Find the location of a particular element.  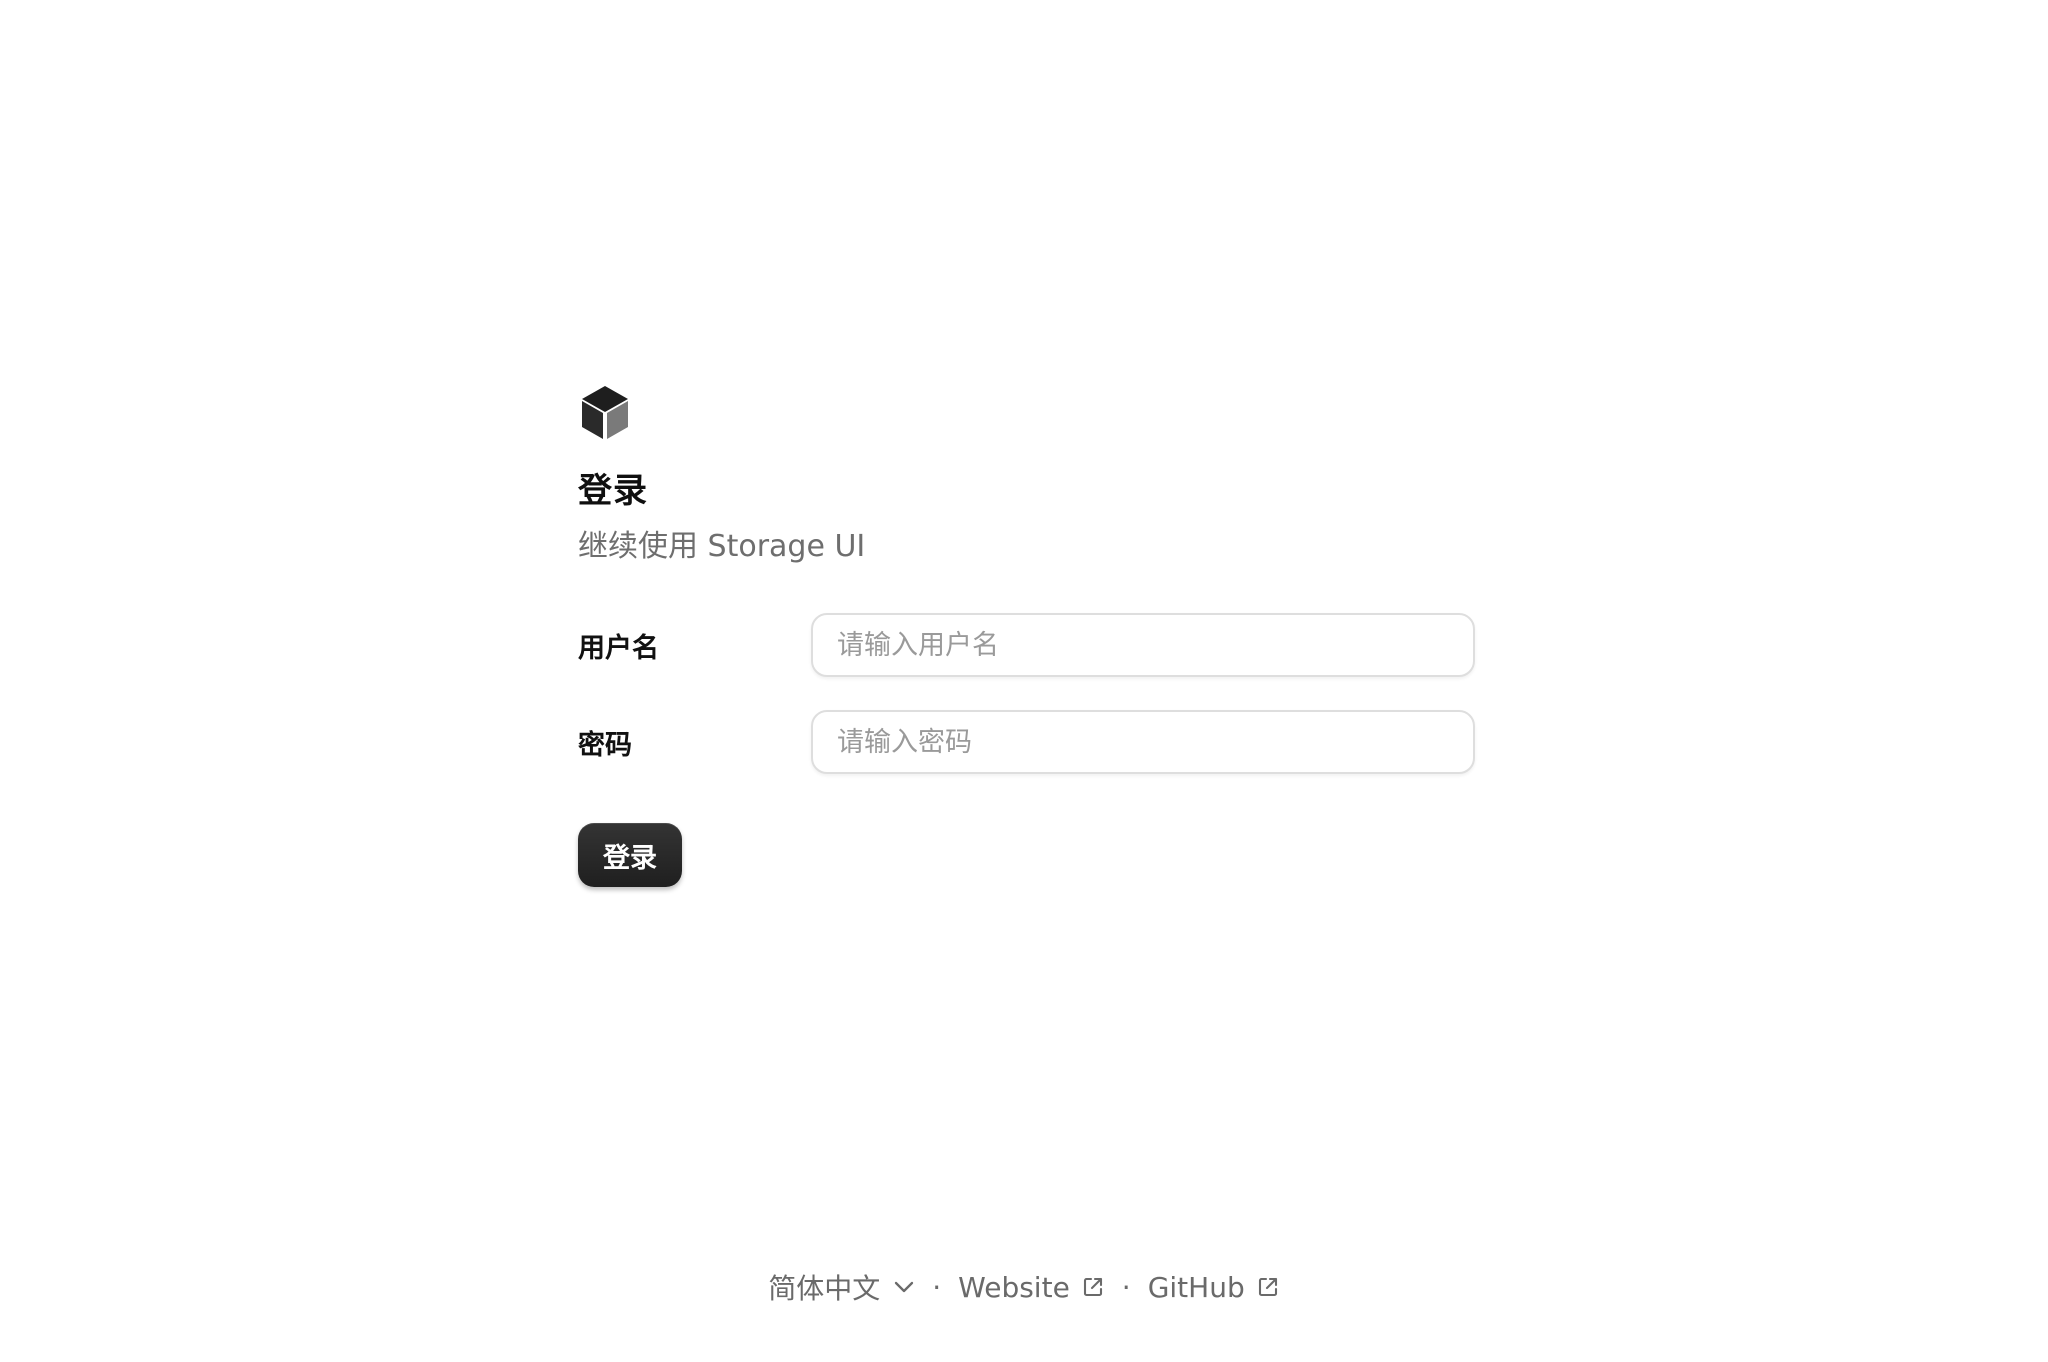

page-title: 登录 is located at coordinates (613, 491).